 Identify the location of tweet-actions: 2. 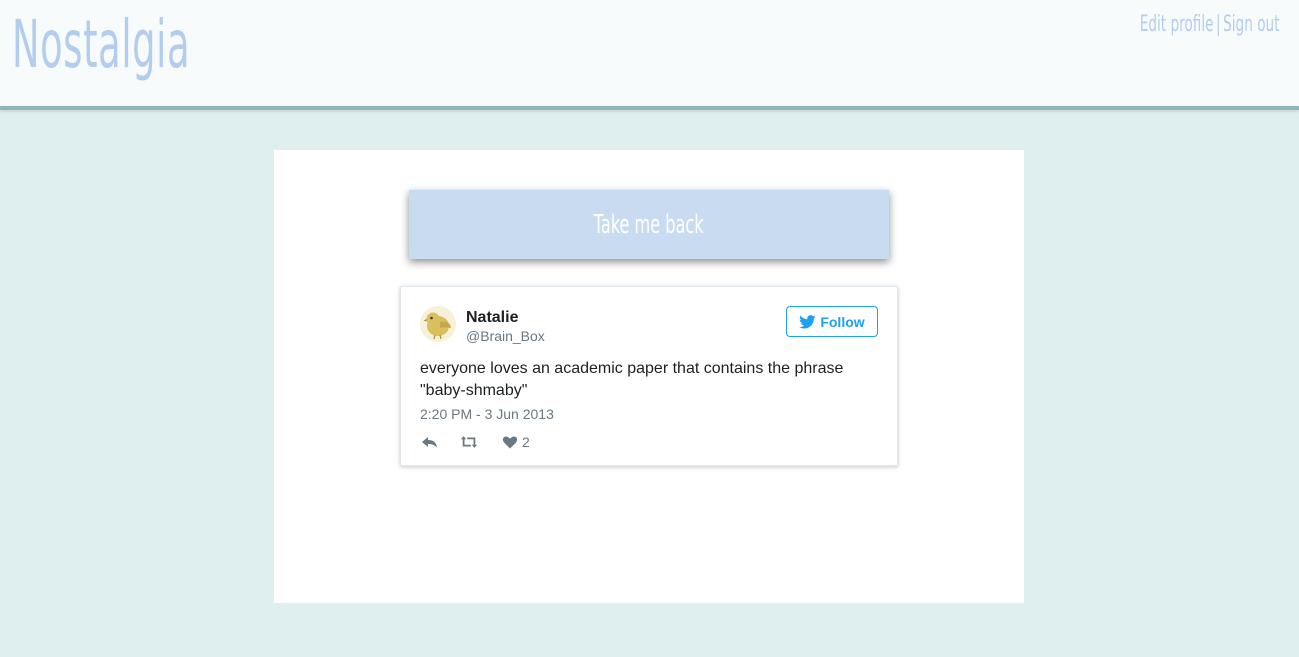
(475, 442).